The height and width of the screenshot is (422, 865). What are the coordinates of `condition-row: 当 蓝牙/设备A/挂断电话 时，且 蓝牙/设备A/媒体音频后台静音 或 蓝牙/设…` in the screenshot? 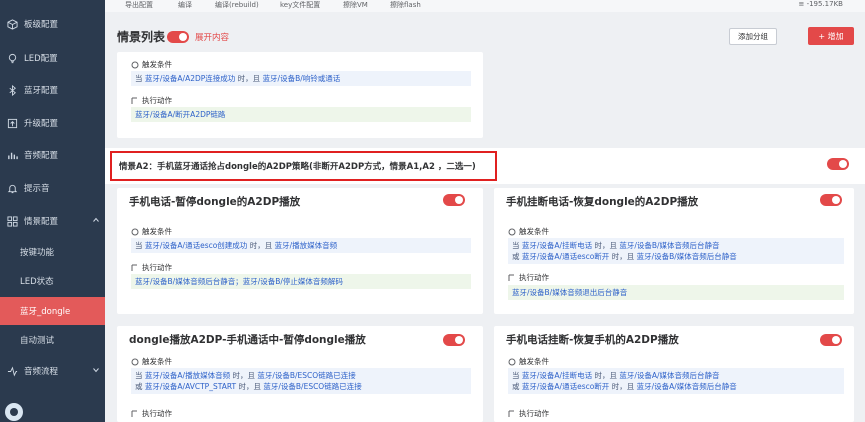 It's located at (676, 381).